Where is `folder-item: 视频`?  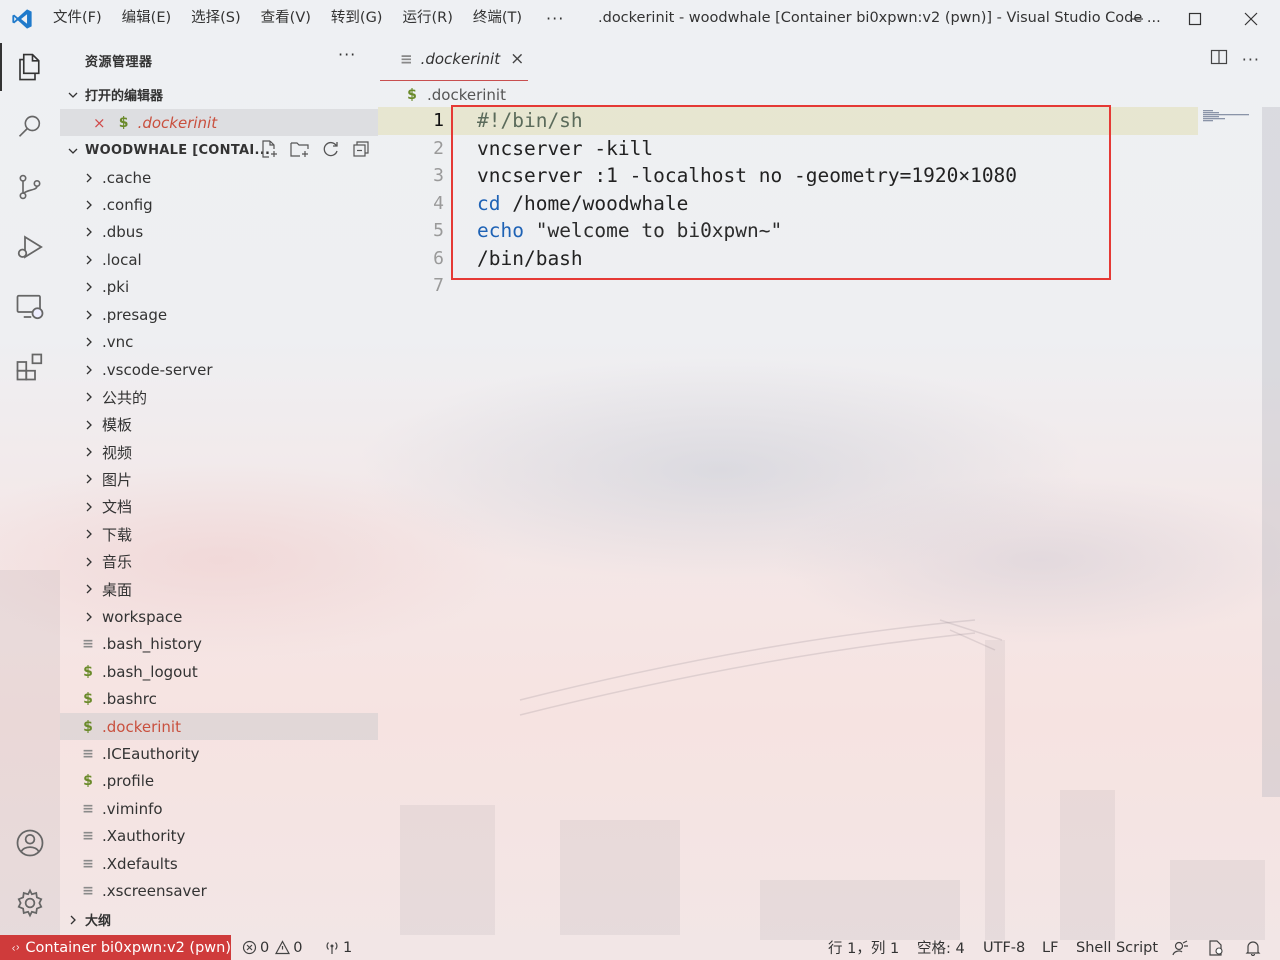
folder-item: 视频 is located at coordinates (219, 452).